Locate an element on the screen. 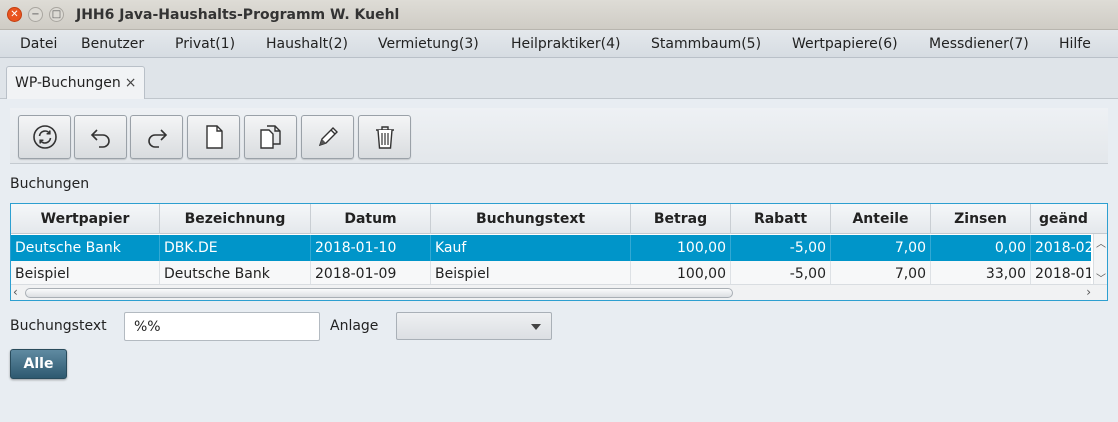 Image resolution: width=1118 pixels, height=422 pixels. column-header-zinsen: Zinsen is located at coordinates (981, 219).